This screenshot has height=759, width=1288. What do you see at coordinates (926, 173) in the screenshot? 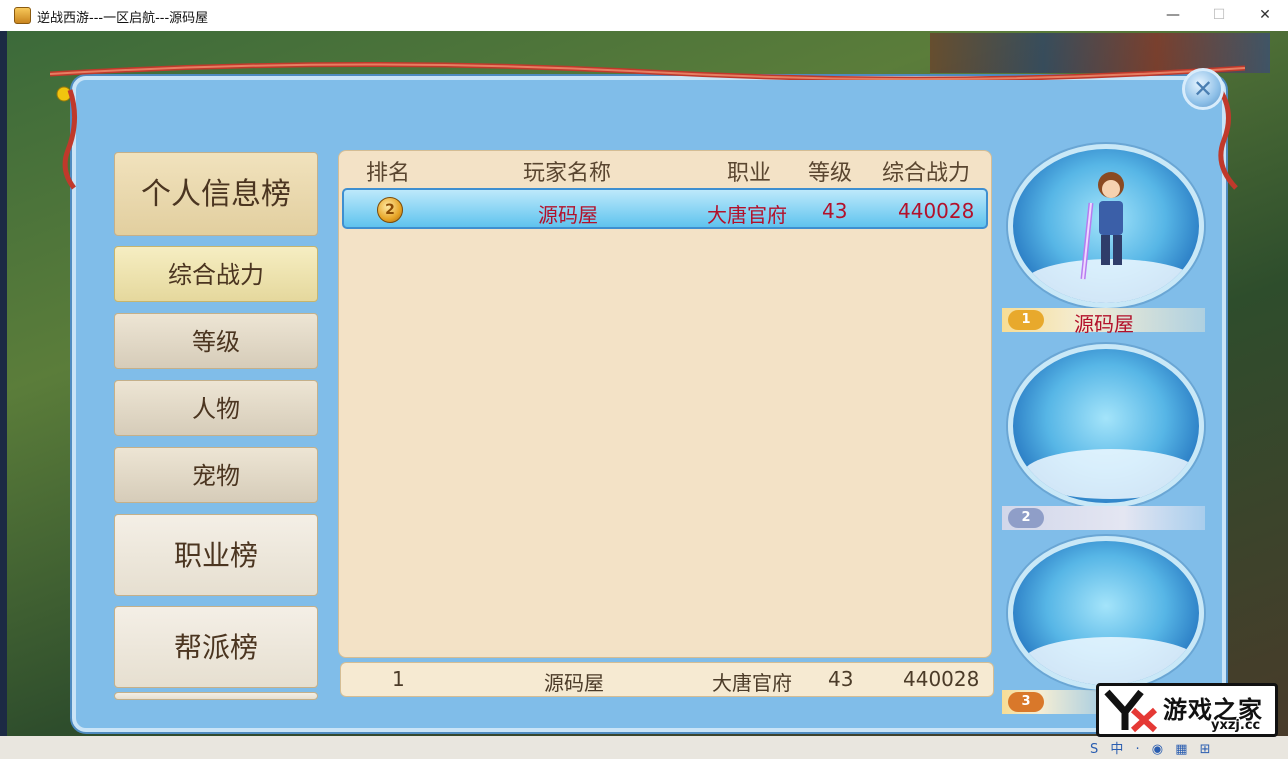
I see `header-combat-power: 综合战力` at bounding box center [926, 173].